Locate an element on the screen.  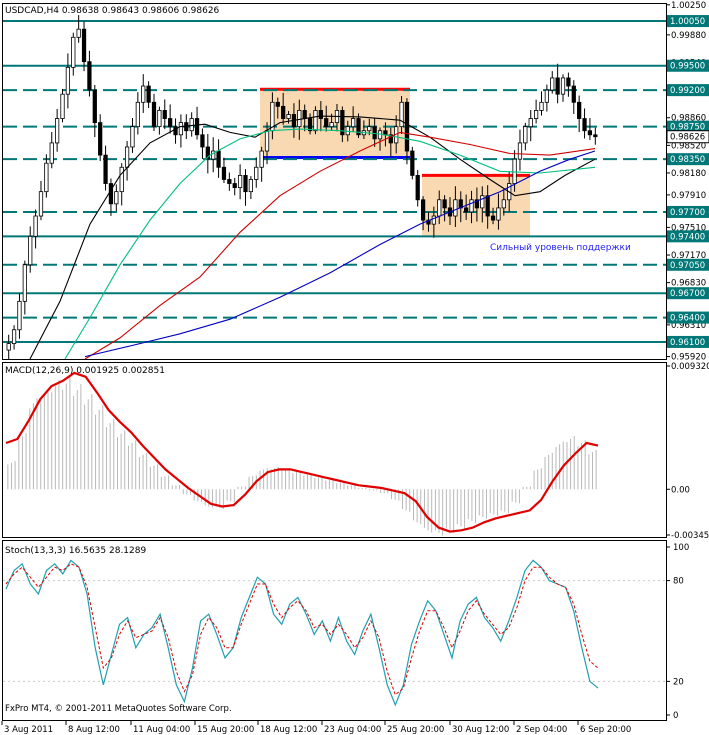
level-price-label: 0.97050 is located at coordinates (687, 266).